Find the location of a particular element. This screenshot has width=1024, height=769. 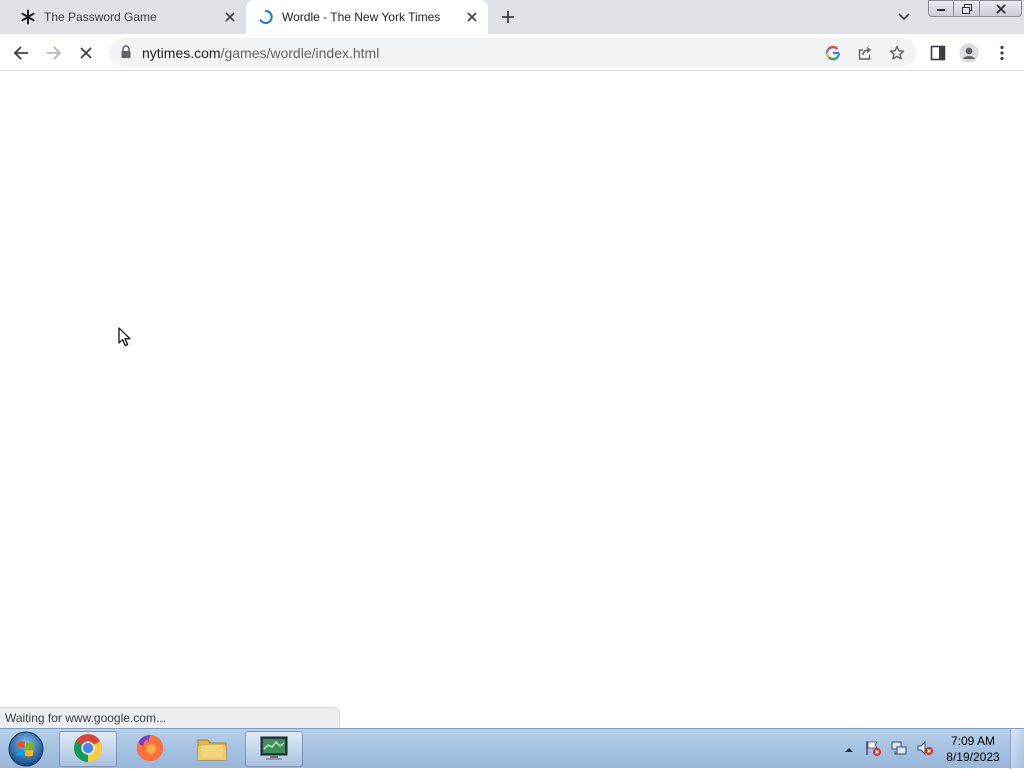

chrome-icon is located at coordinates (88, 749).